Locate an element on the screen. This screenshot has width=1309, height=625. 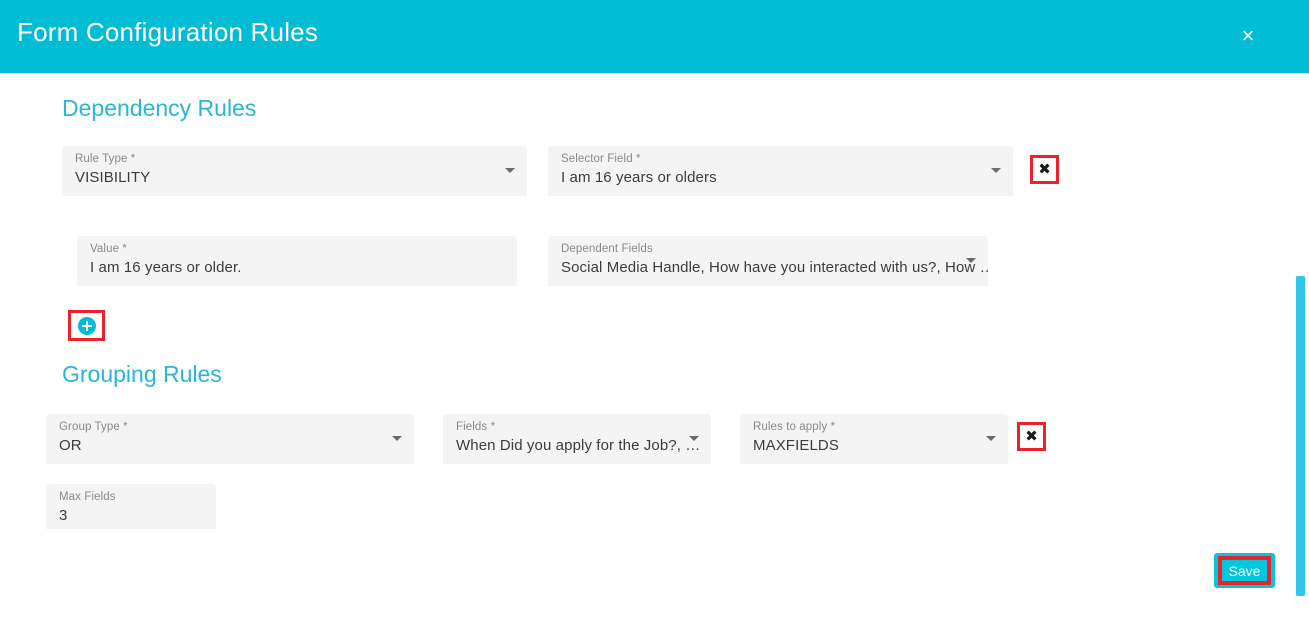
dependent-fields-label: Dependent Fields is located at coordinates (607, 249).